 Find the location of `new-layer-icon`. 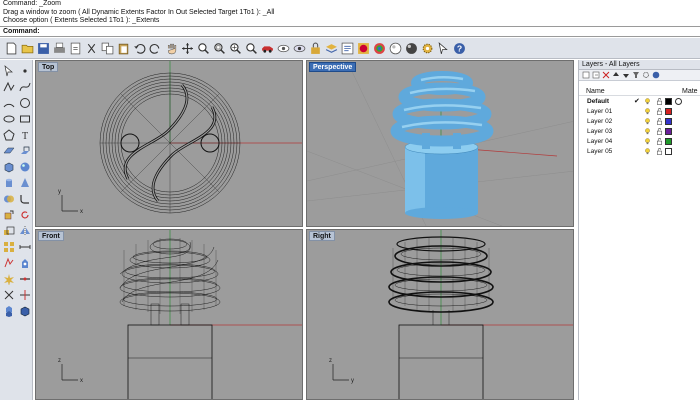

new-layer-icon is located at coordinates (586, 75).